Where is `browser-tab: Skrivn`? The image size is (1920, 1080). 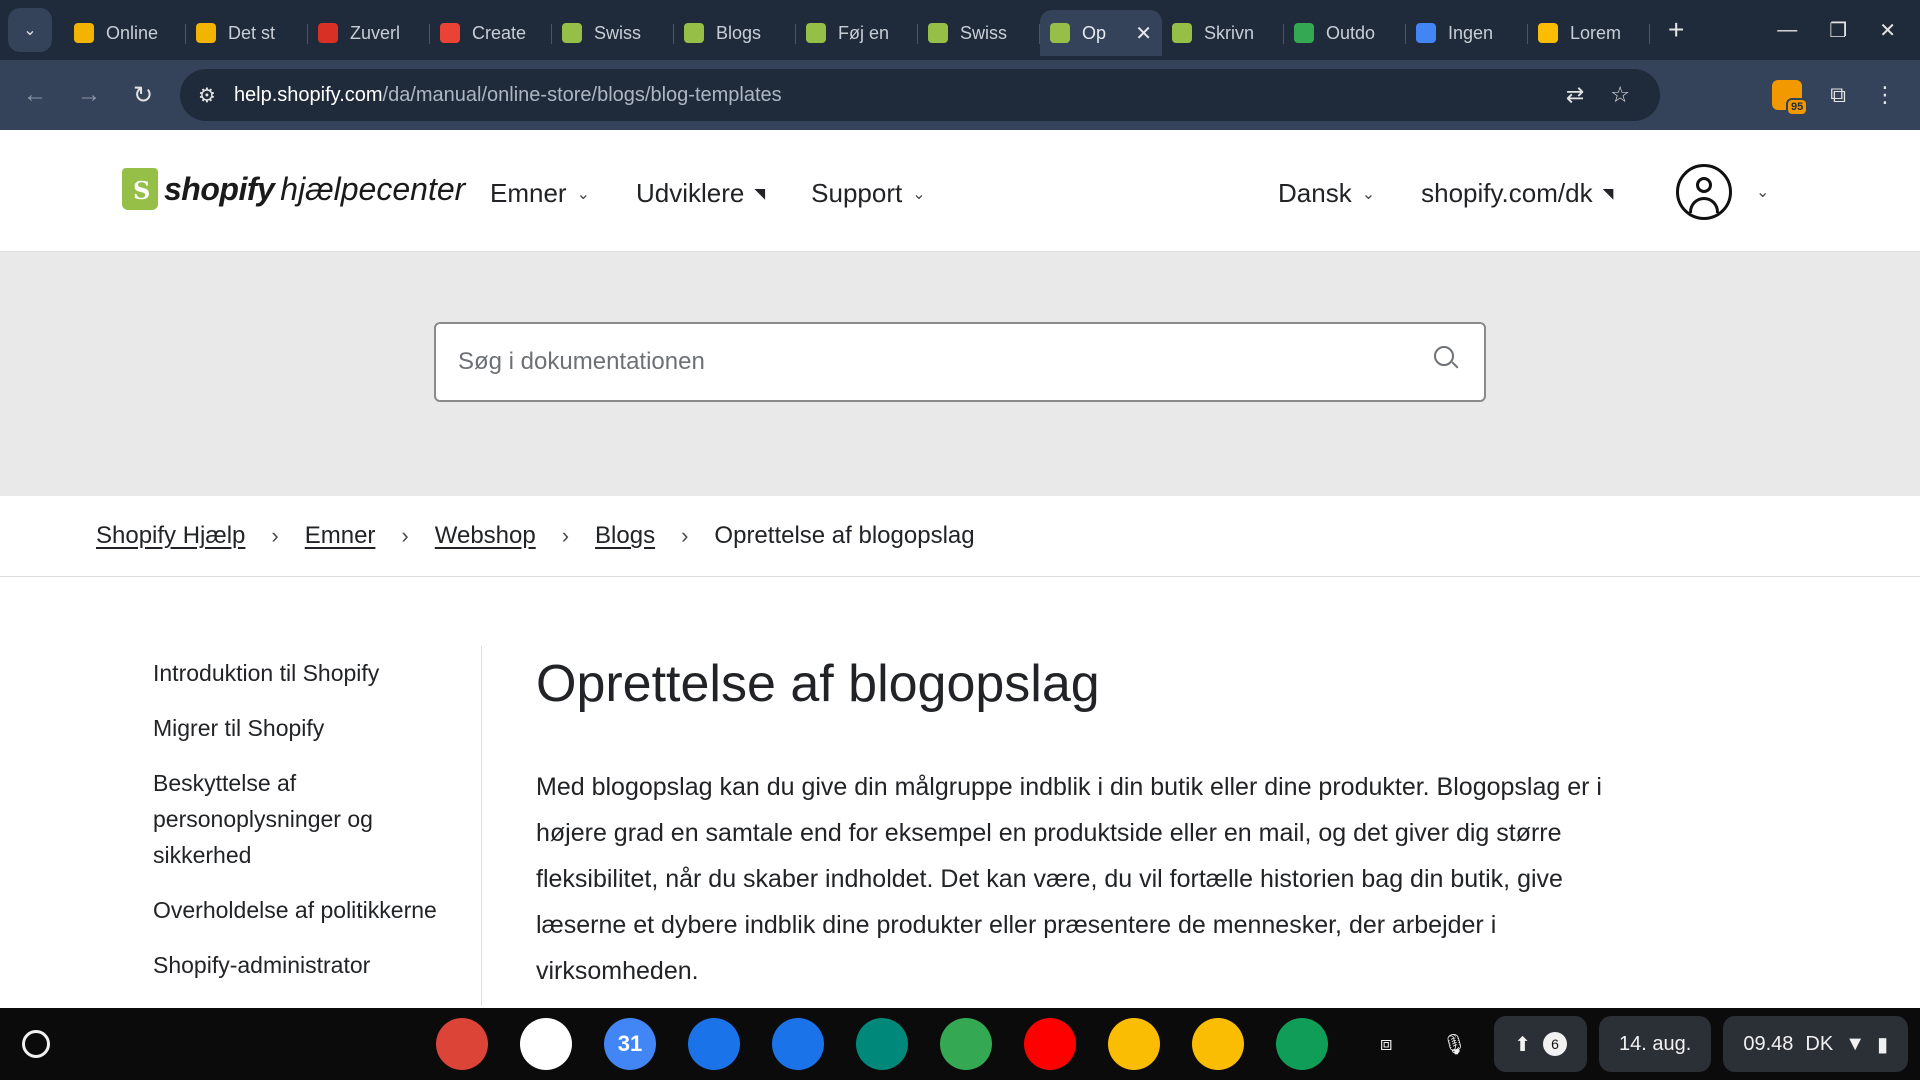 browser-tab: Skrivn is located at coordinates (1223, 33).